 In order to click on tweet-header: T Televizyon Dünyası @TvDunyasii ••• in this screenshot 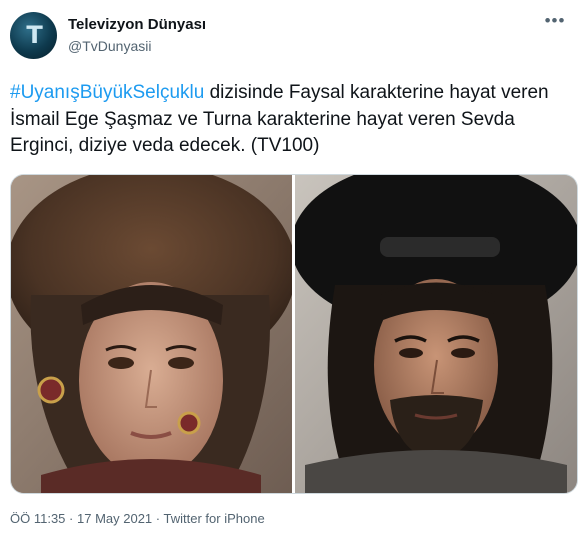, I will do `click(293, 37)`.